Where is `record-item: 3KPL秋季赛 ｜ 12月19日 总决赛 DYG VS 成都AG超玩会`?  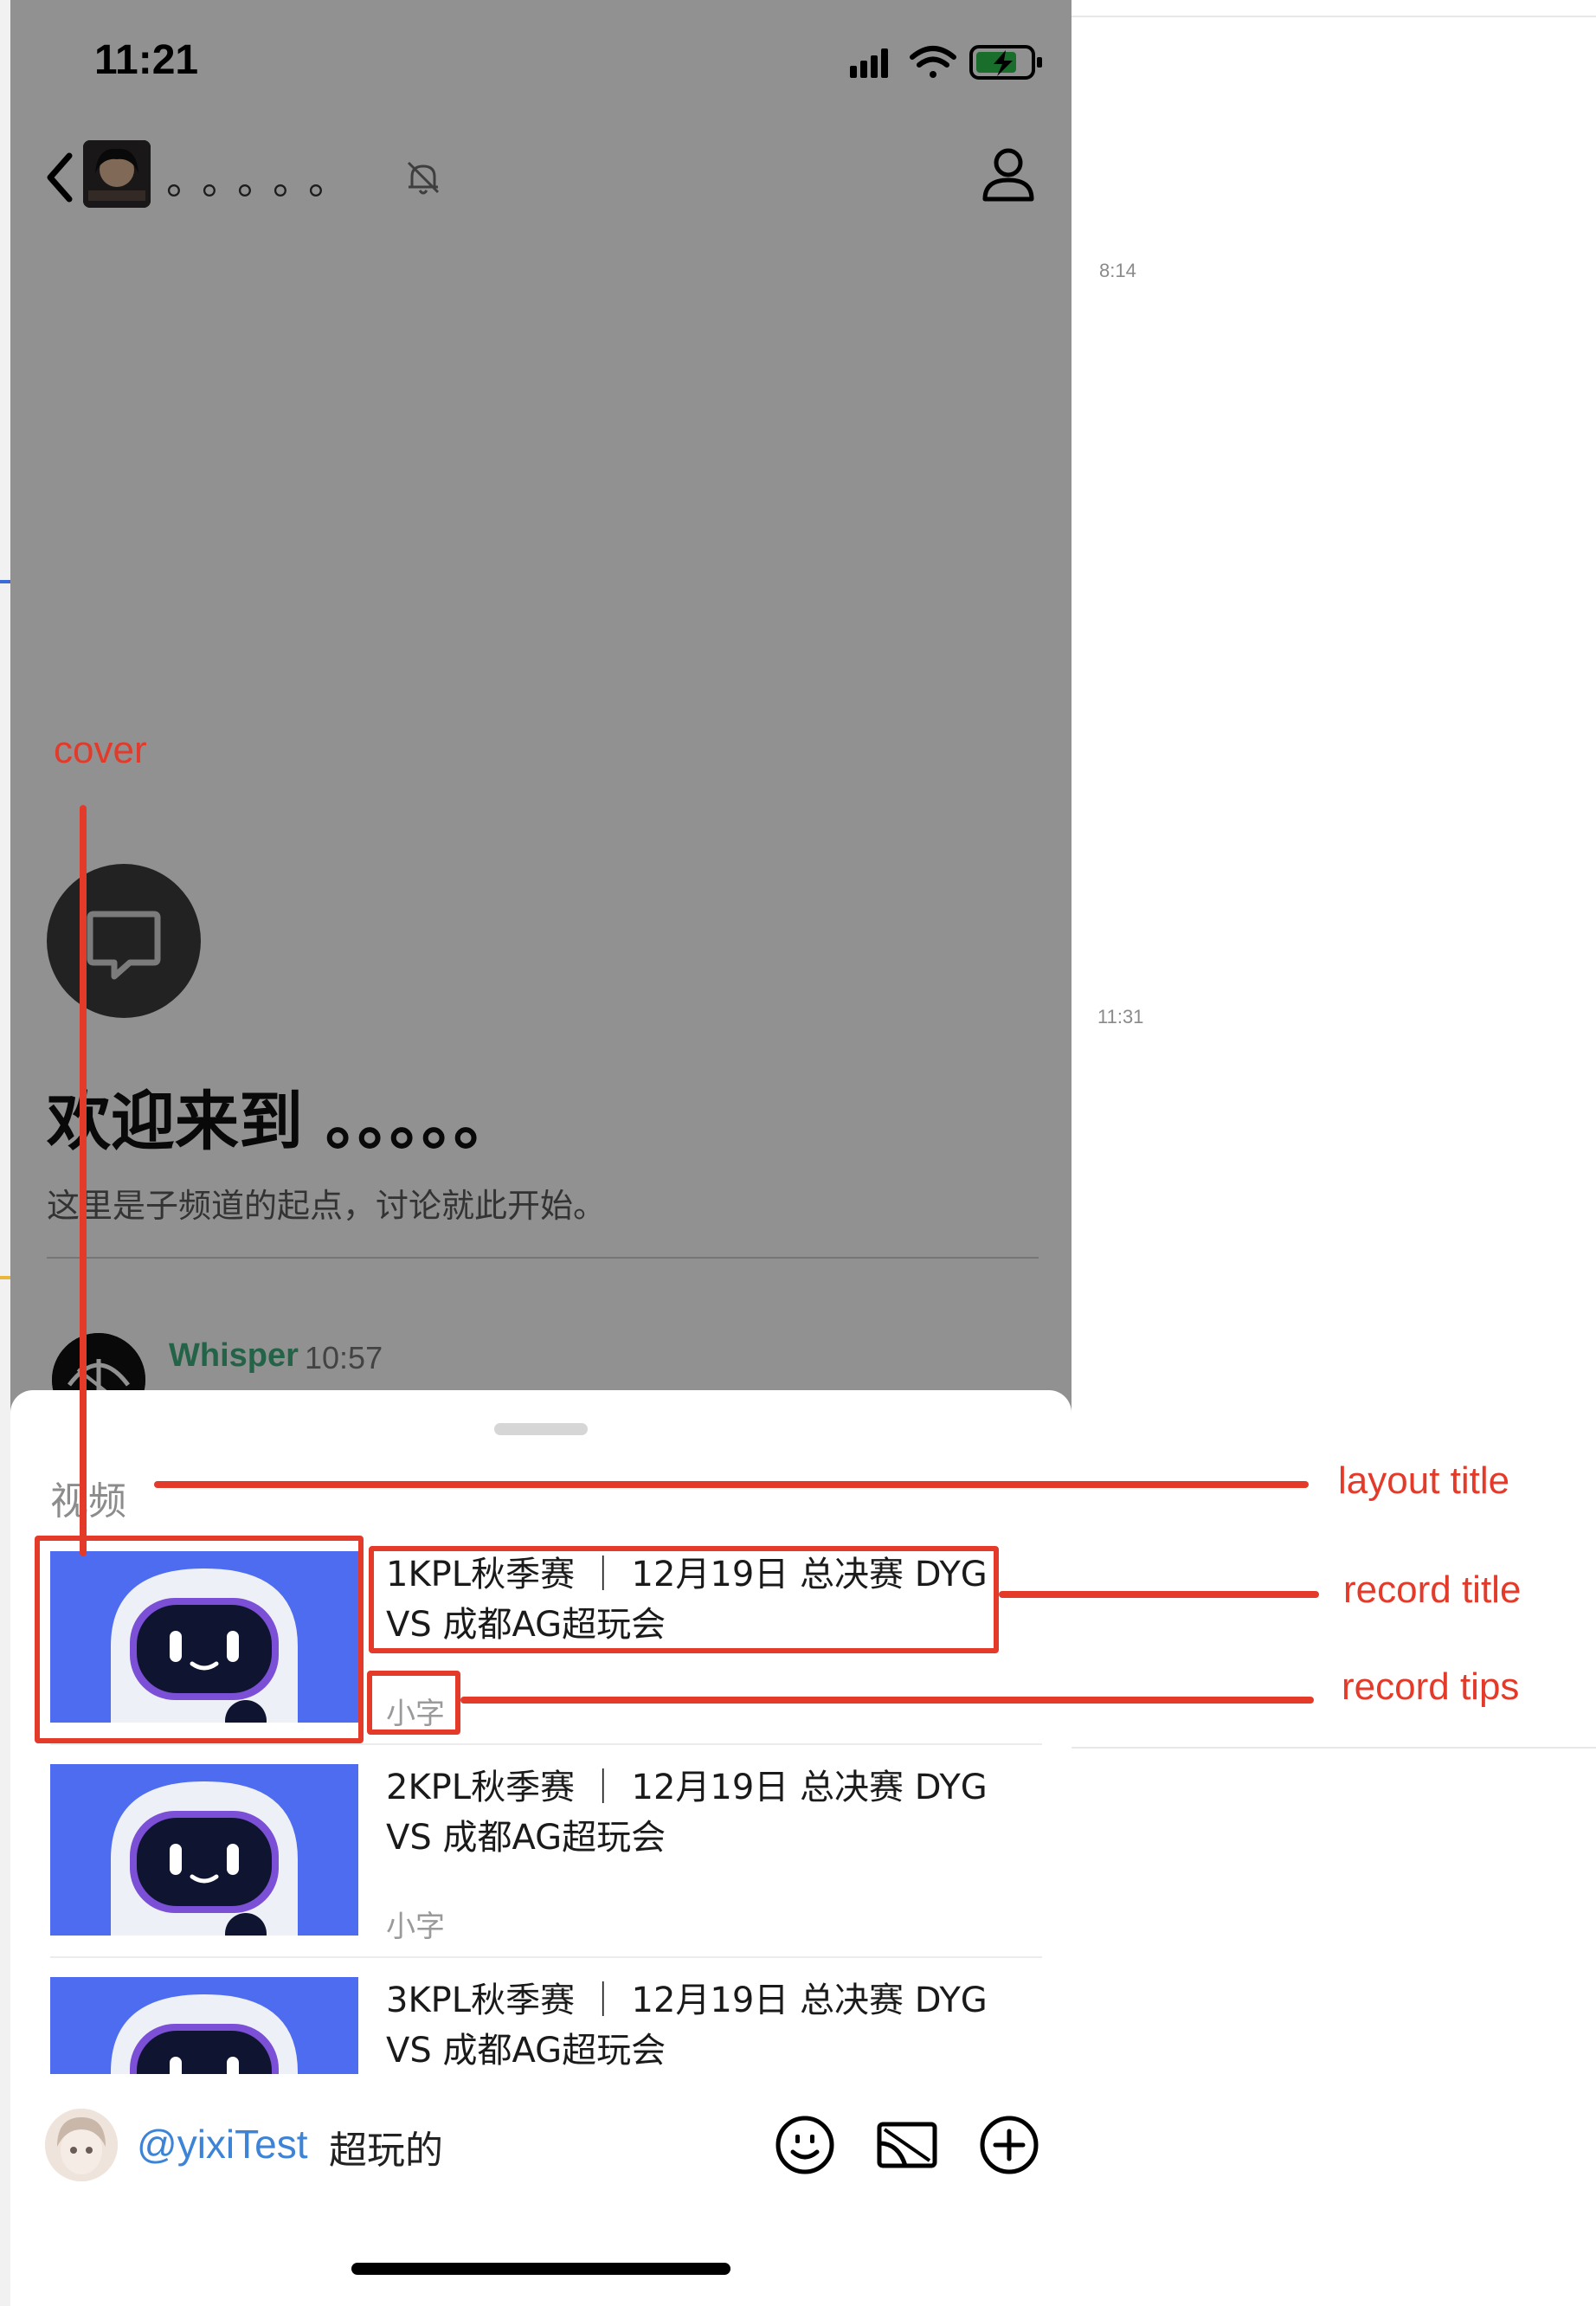 record-item: 3KPL秋季赛 ｜ 12月19日 总决赛 DYG VS 成都AG超玩会 is located at coordinates (546, 2025).